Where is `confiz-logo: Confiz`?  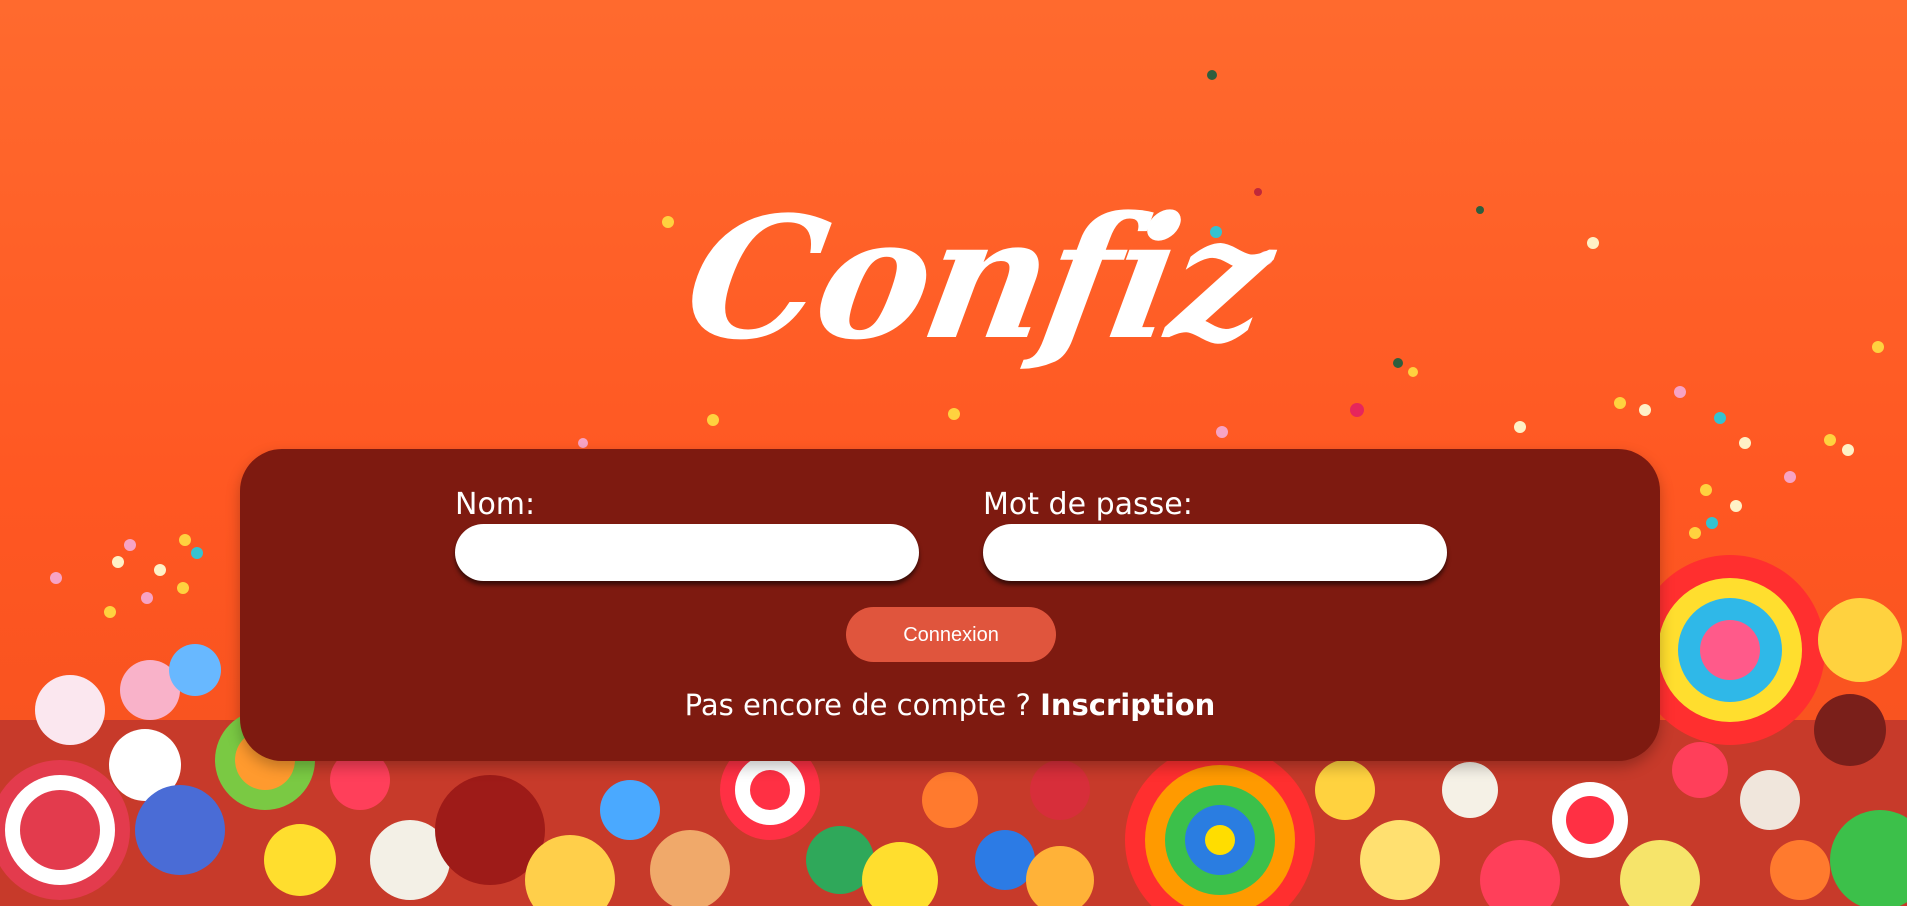 confiz-logo: Confiz is located at coordinates (977, 278).